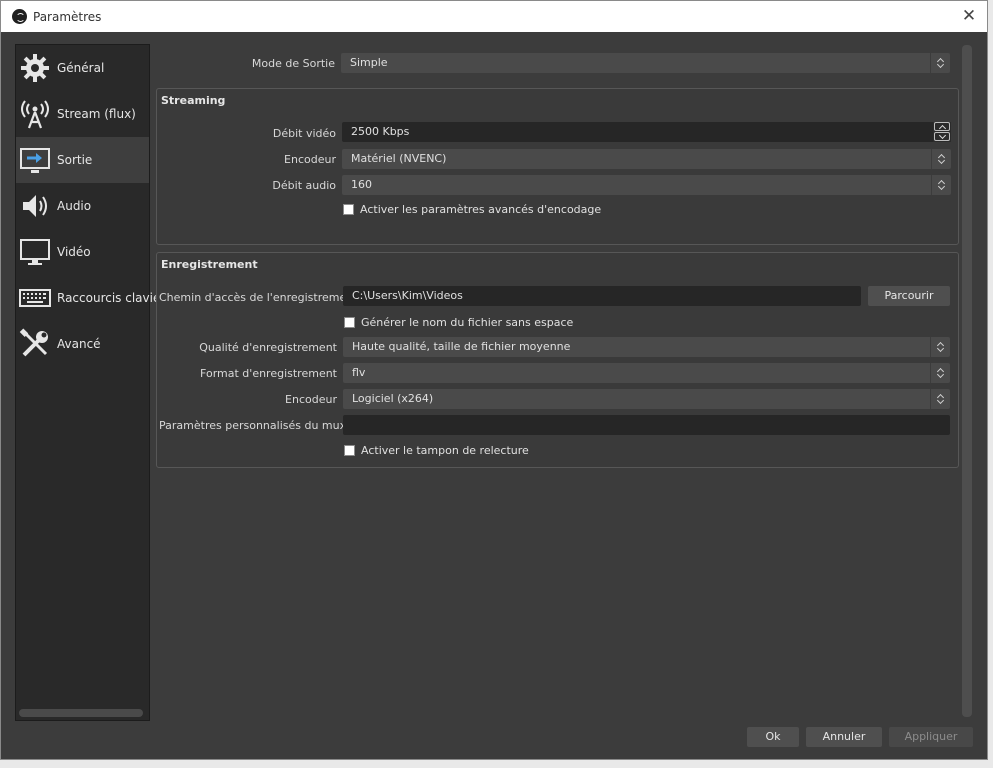 The height and width of the screenshot is (768, 993). I want to click on audio-bitrate-select: 160, so click(646, 185).